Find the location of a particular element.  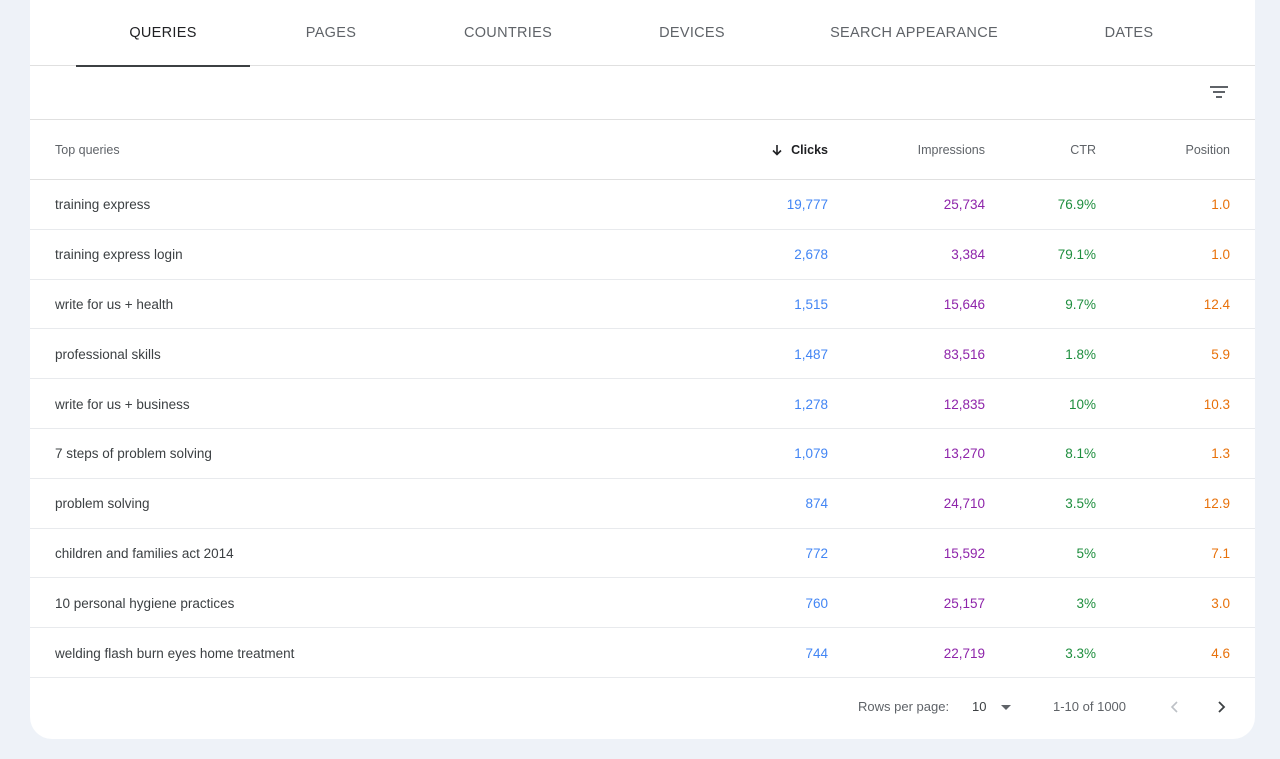

impressions-cell: 12,835 is located at coordinates (964, 404).